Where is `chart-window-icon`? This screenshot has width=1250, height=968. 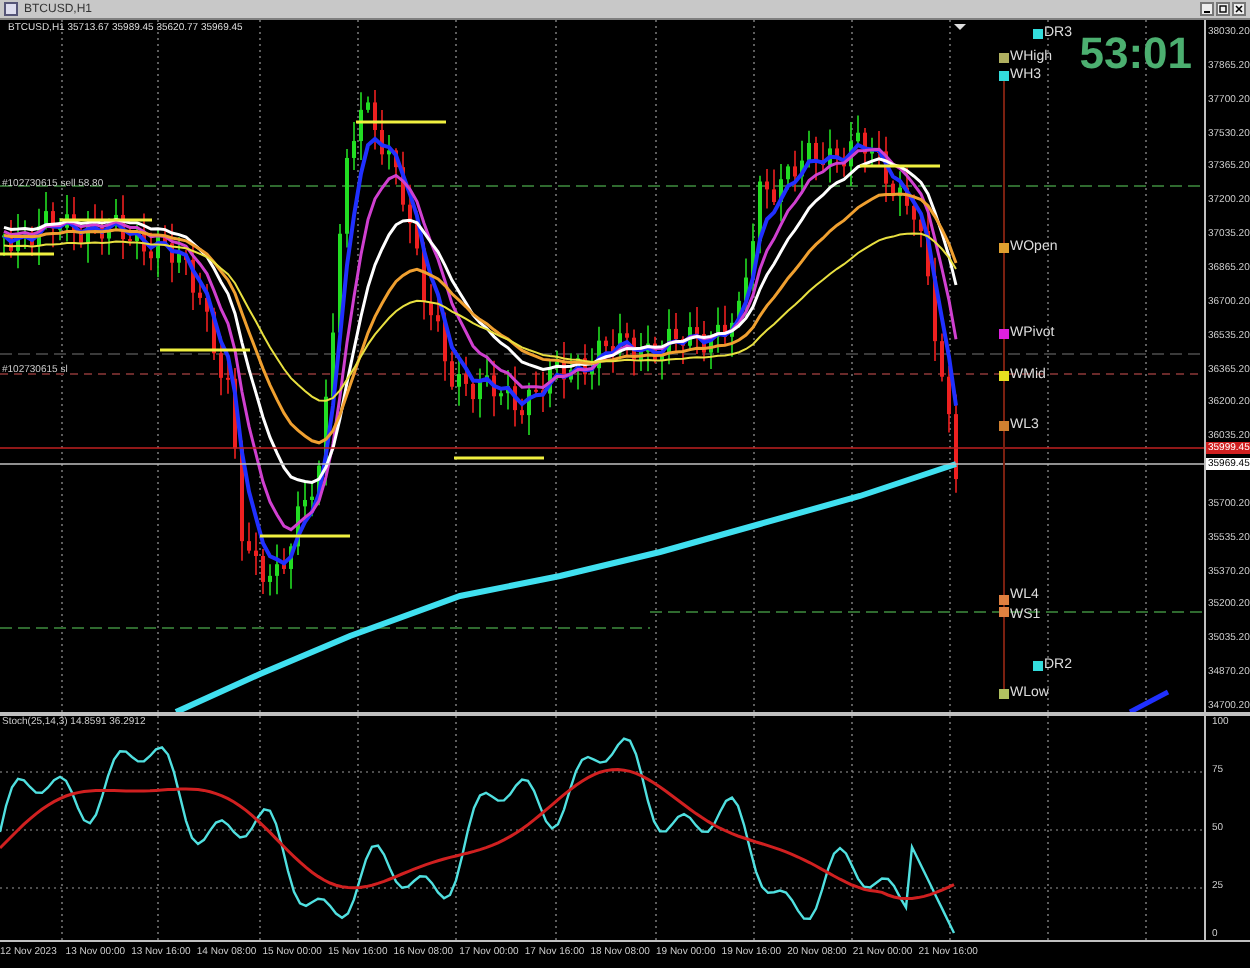 chart-window-icon is located at coordinates (11, 9).